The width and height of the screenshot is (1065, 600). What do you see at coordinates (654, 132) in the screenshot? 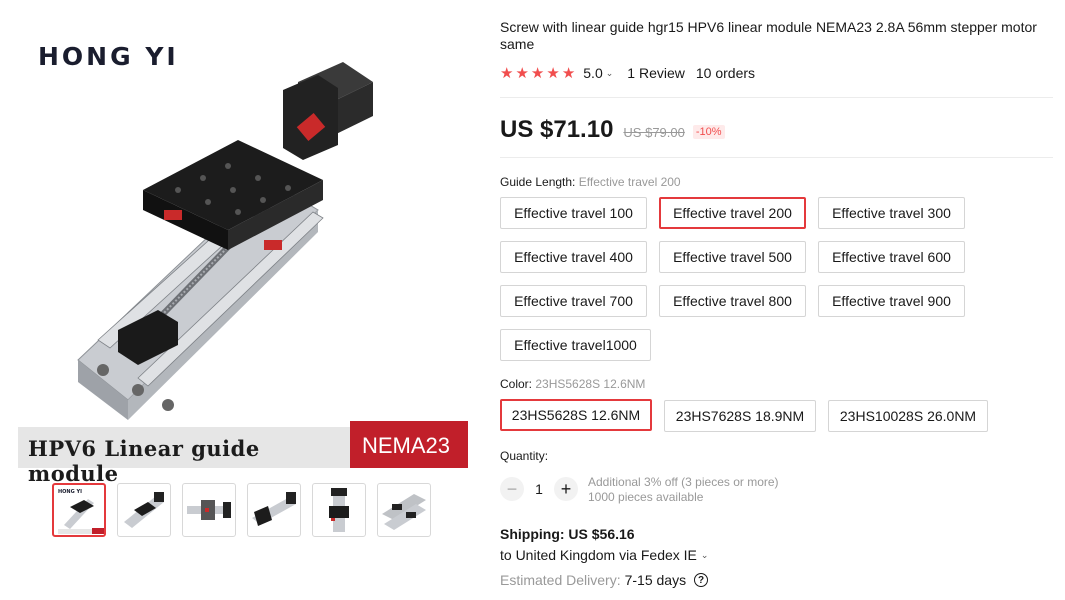
I see `original-price: US $79.00` at bounding box center [654, 132].